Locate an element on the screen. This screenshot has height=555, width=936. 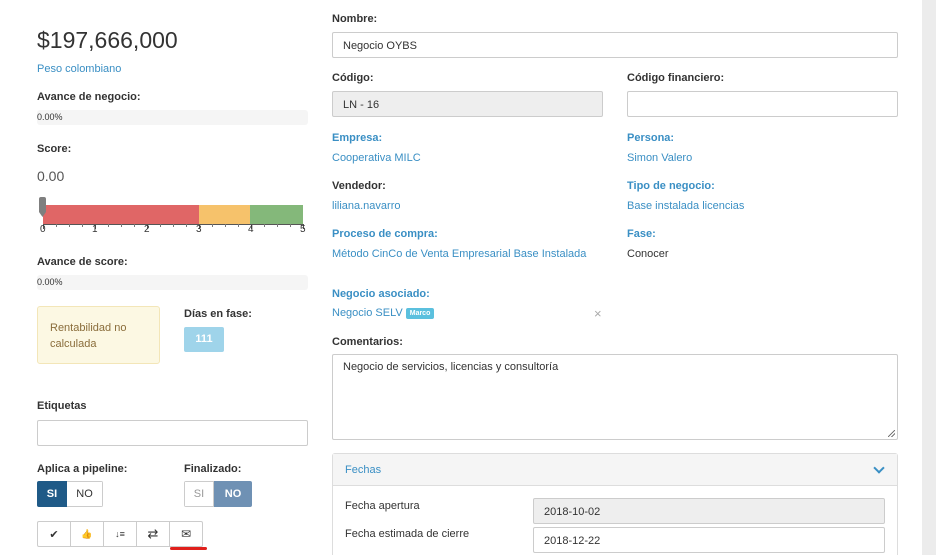
rentabilidad-text: Rentabilidad no calculada is located at coordinates (88, 336).